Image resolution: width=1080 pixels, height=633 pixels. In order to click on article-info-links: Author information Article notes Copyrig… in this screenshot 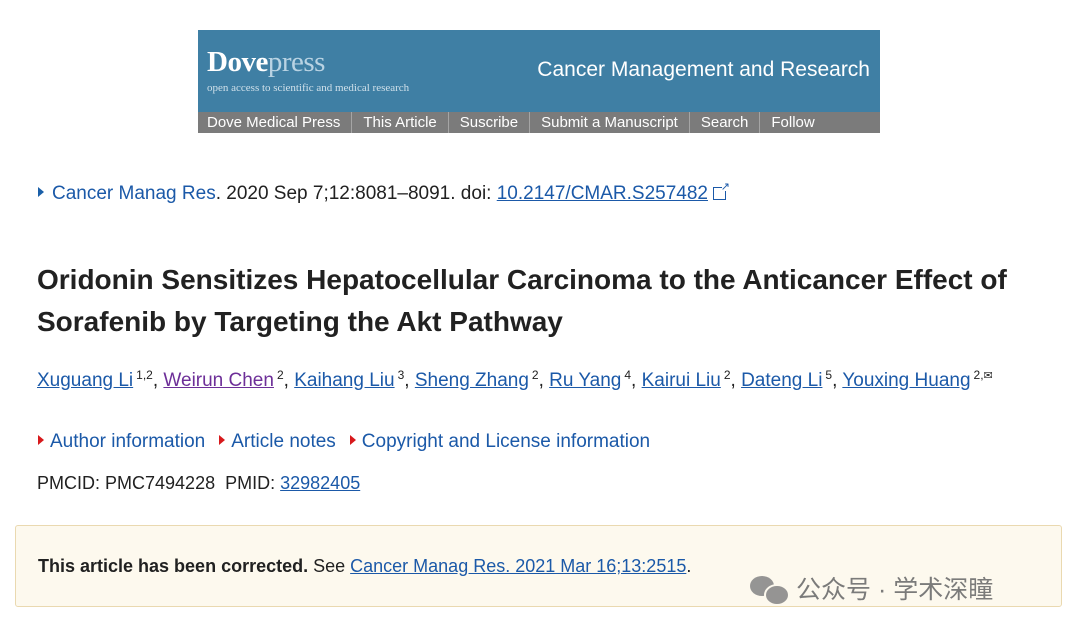, I will do `click(344, 442)`.